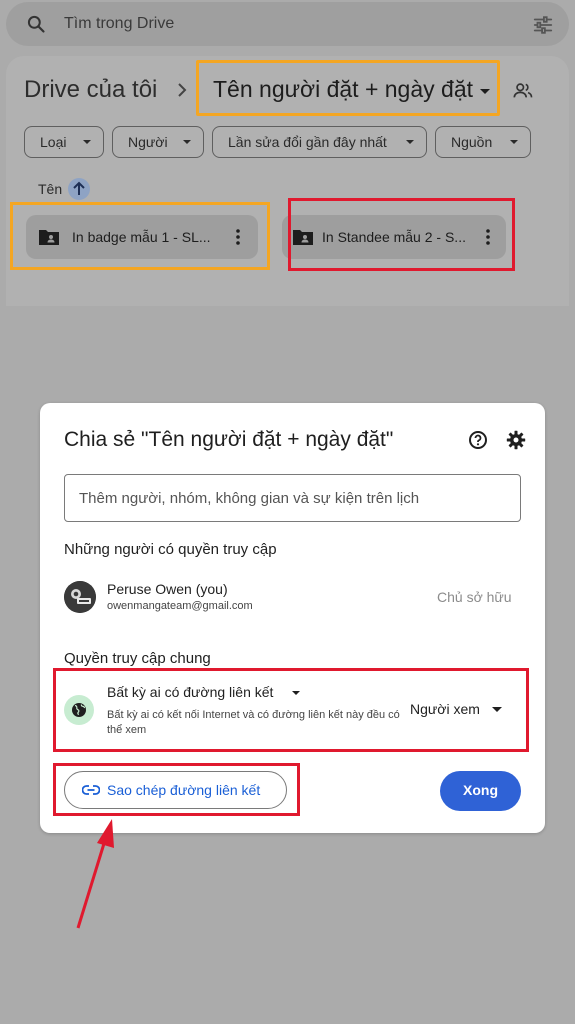 This screenshot has width=575, height=1024. What do you see at coordinates (119, 23) in the screenshot?
I see `search-placeholder: Tìm trong Drive` at bounding box center [119, 23].